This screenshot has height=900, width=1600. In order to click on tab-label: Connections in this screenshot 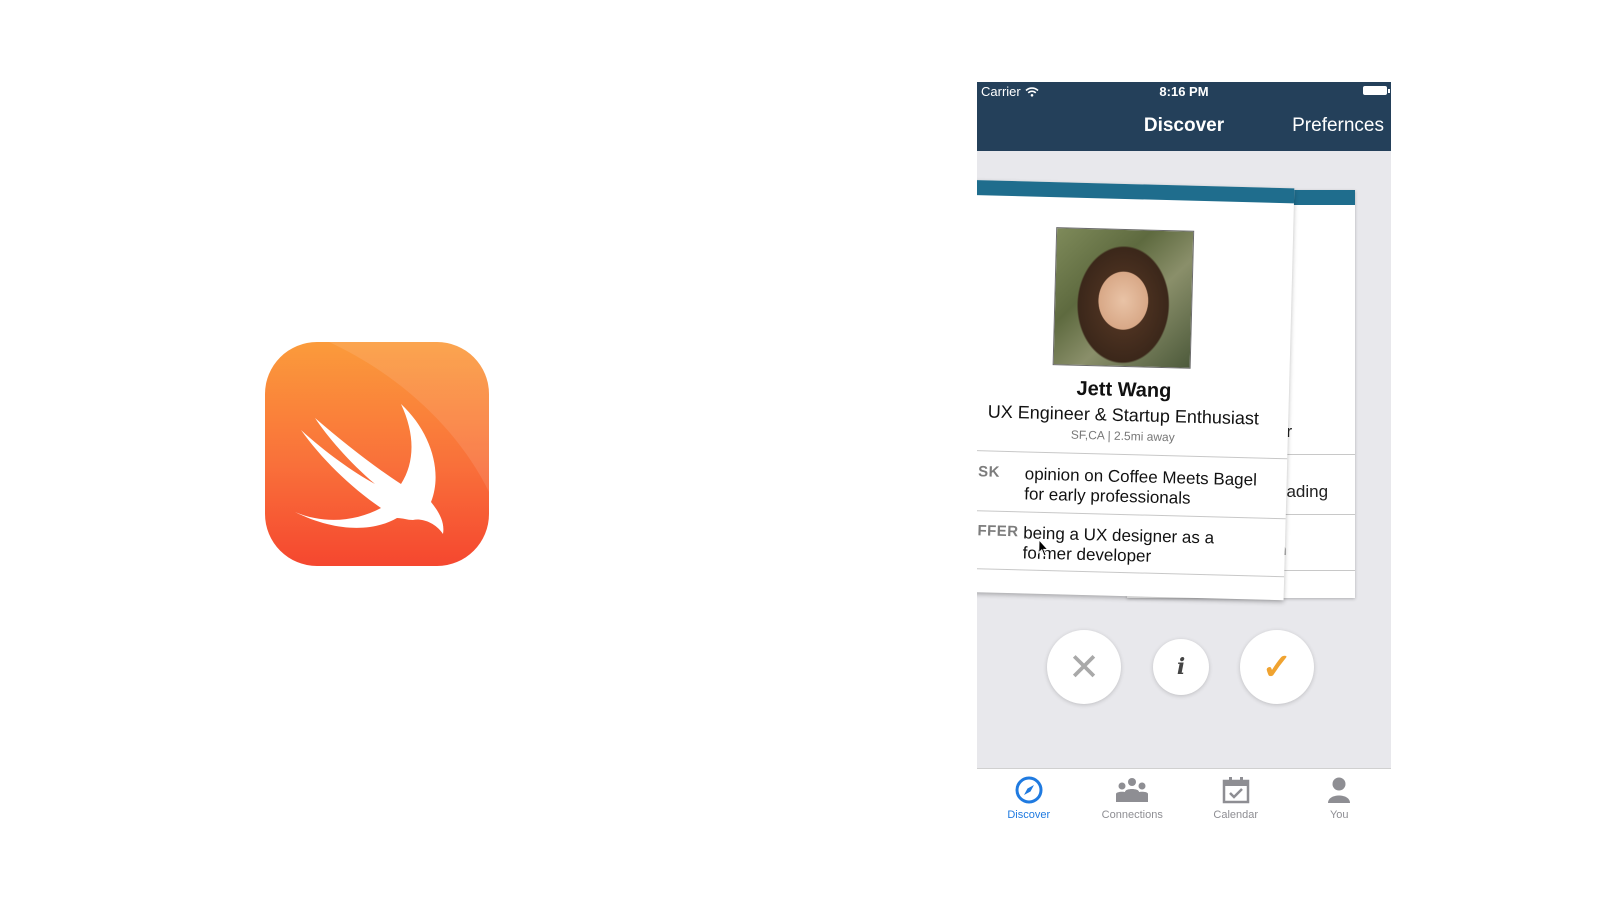, I will do `click(1132, 815)`.